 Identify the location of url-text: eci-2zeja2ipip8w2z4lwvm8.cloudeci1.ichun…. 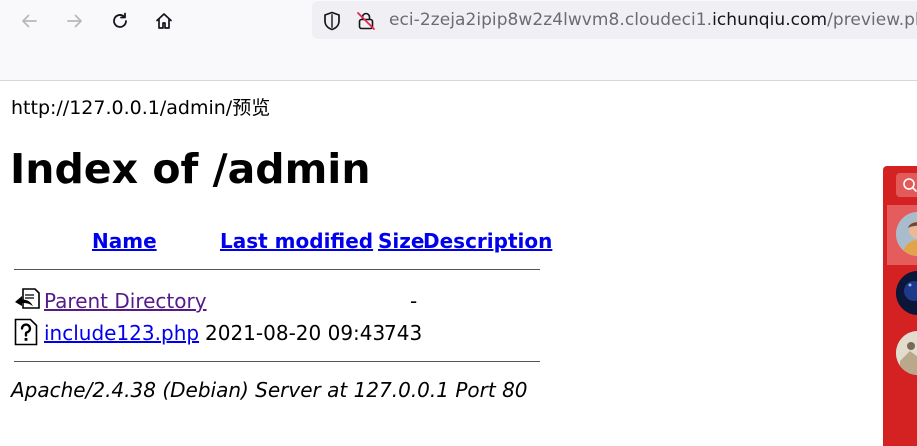
(653, 20).